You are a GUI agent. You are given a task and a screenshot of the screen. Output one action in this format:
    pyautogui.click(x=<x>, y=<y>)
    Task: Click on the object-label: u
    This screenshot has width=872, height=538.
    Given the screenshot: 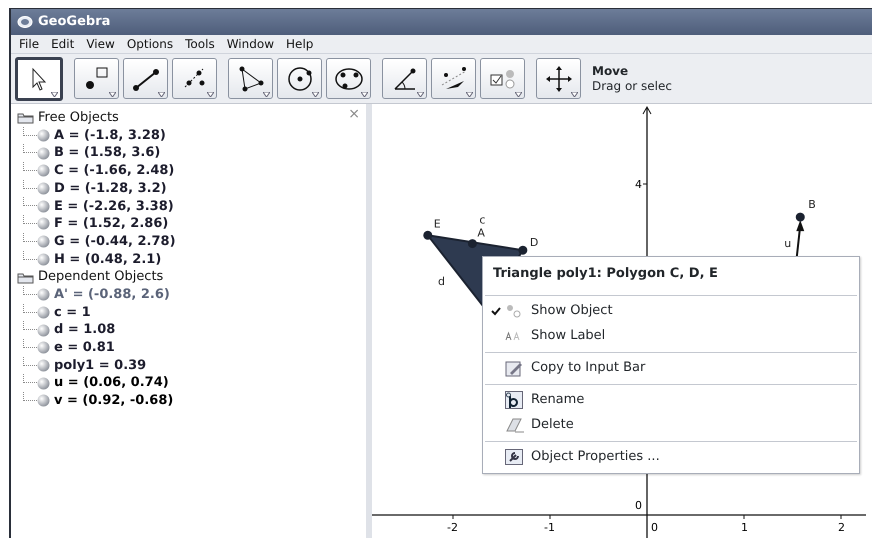 What is the action you would take?
    pyautogui.click(x=788, y=243)
    